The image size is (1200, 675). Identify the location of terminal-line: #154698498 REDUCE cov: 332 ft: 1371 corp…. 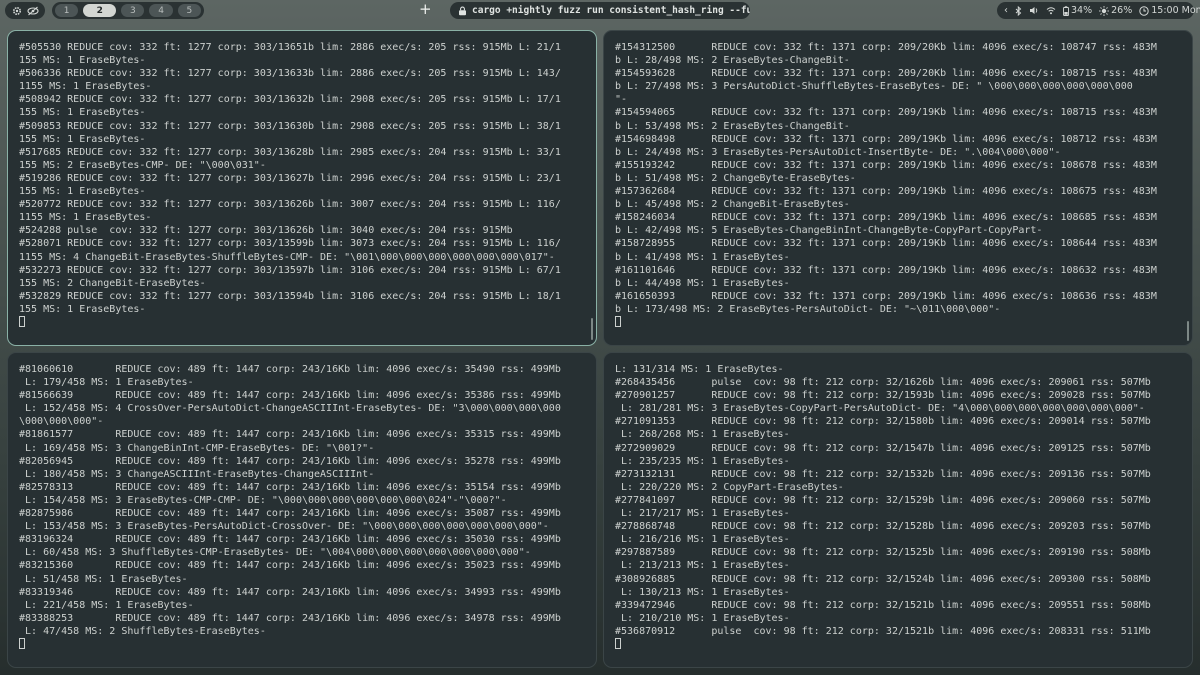
(886, 139).